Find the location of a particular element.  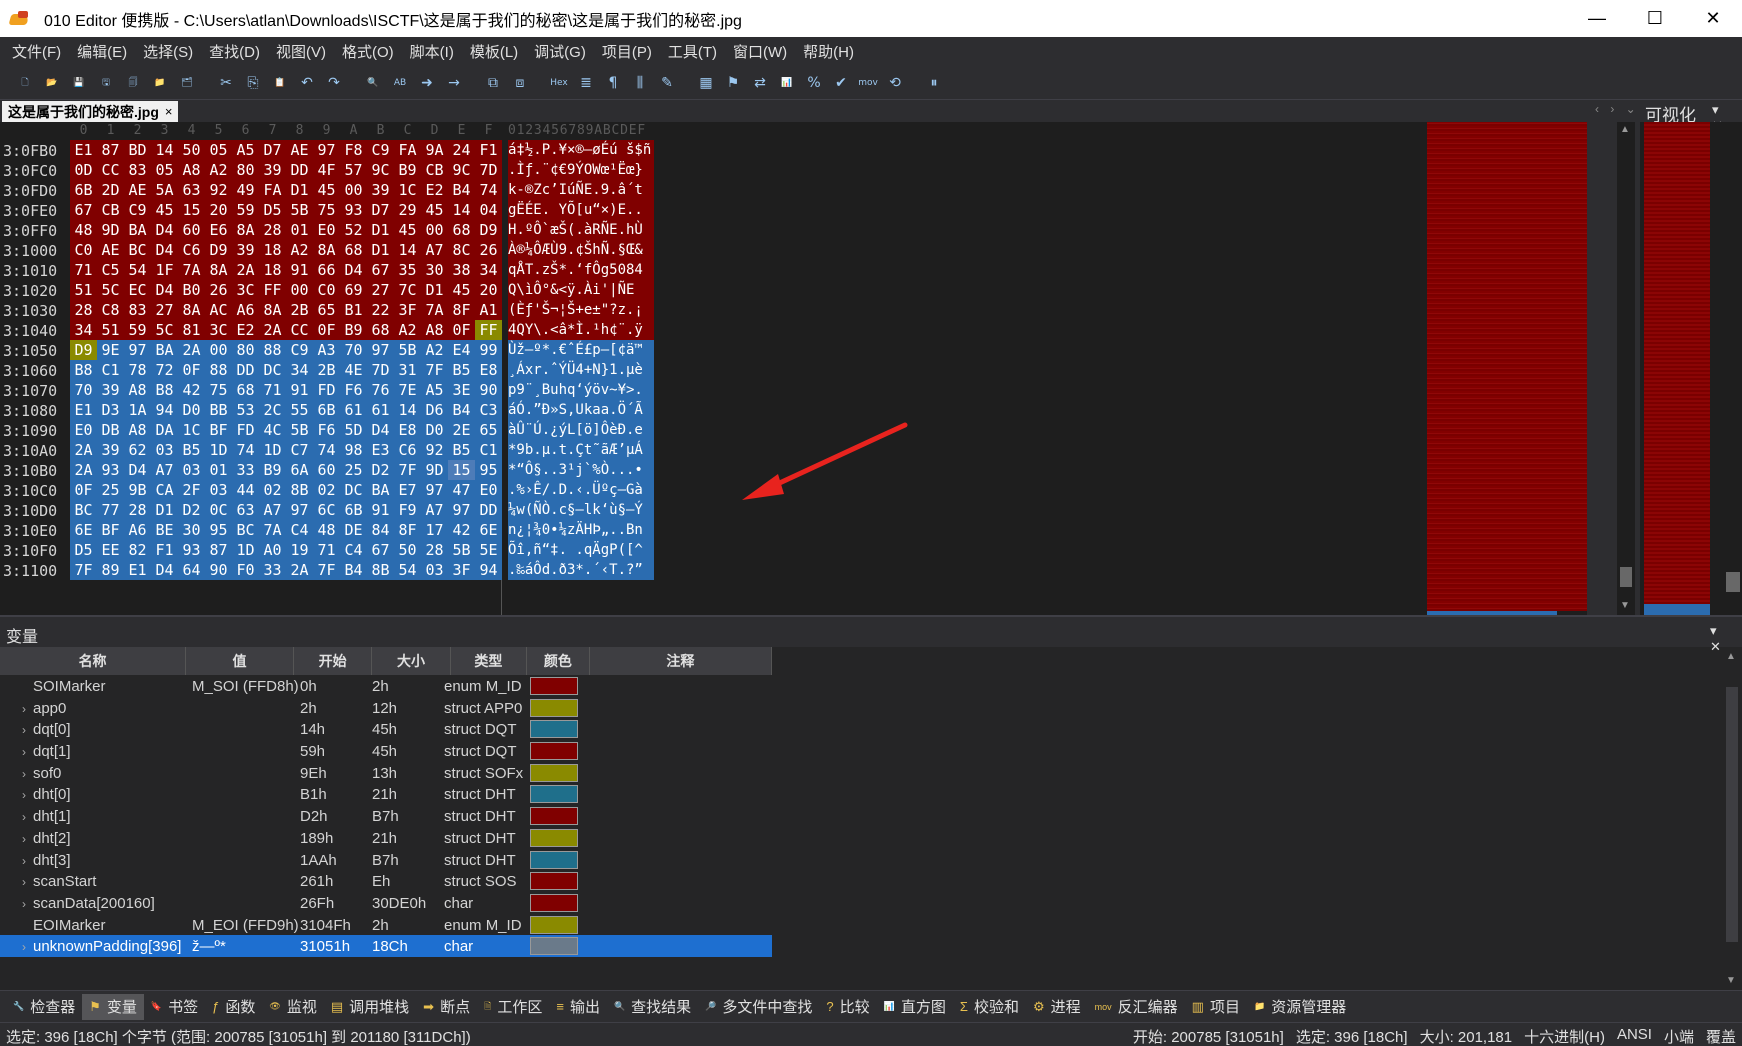

hex-byte: BD is located at coordinates (137, 150).